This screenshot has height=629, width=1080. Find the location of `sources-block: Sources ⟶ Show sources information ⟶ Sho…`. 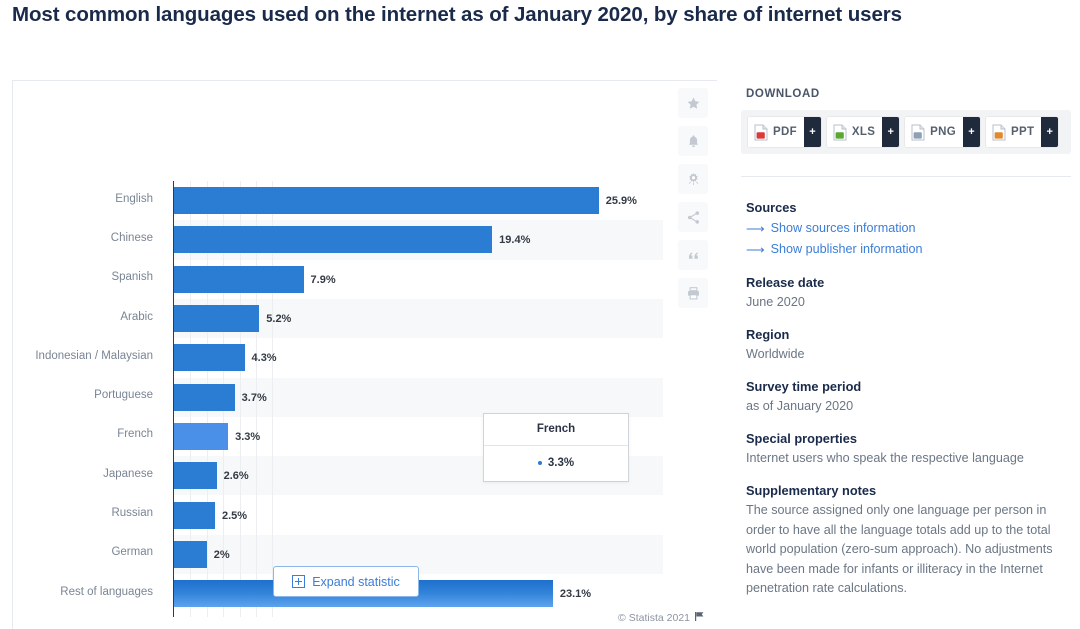

sources-block: Sources ⟶ Show sources information ⟶ Sho… is located at coordinates (907, 229).